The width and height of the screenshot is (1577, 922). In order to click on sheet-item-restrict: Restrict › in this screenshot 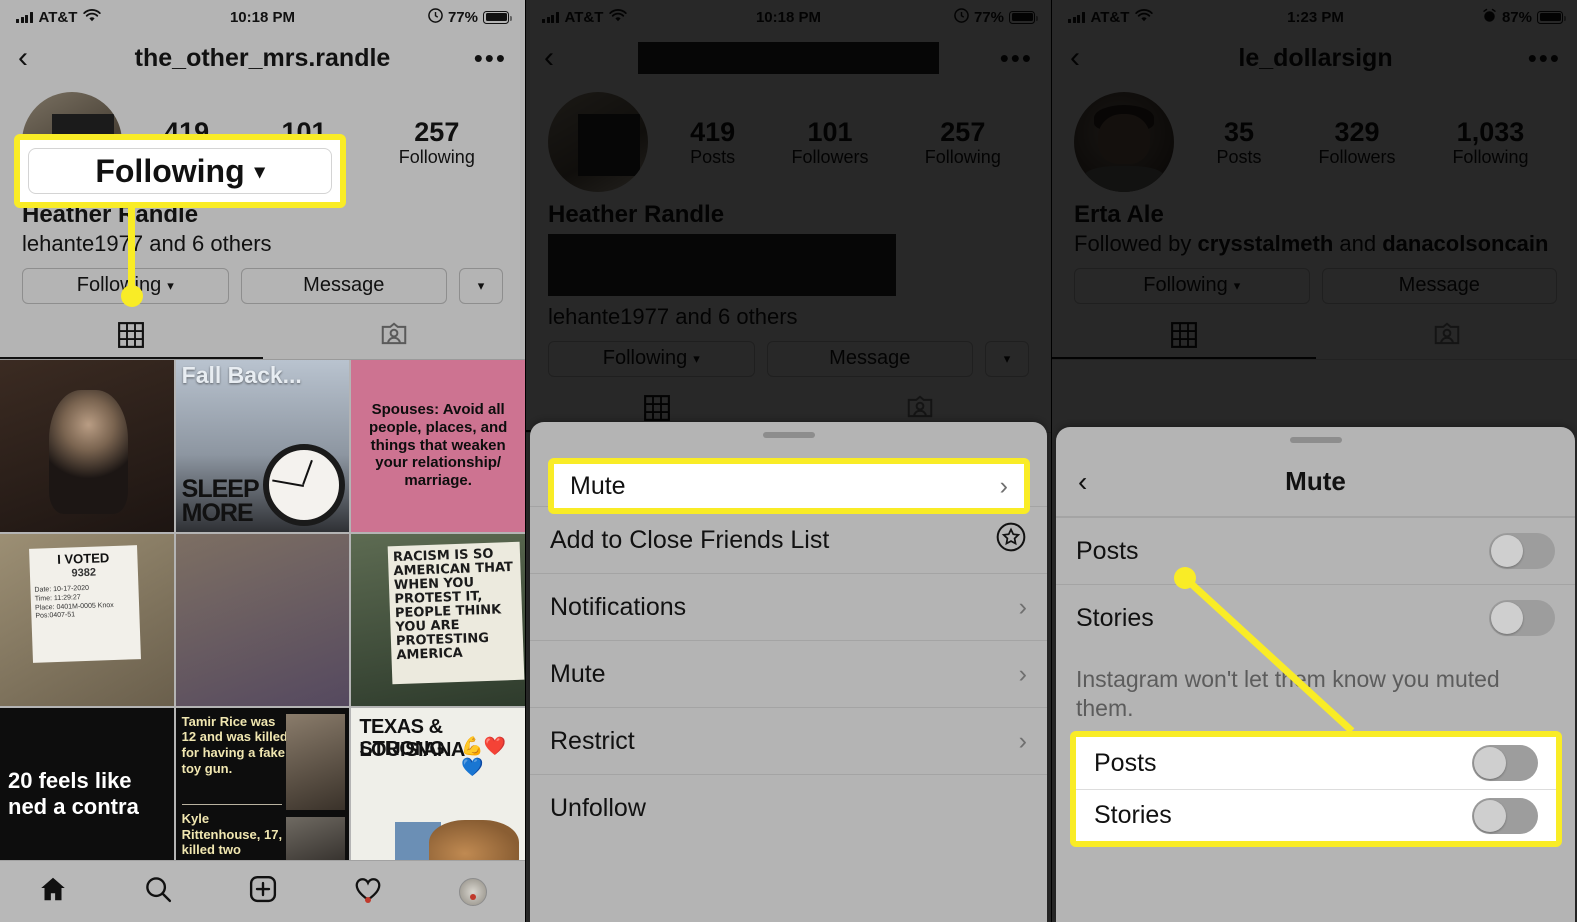, I will do `click(788, 740)`.